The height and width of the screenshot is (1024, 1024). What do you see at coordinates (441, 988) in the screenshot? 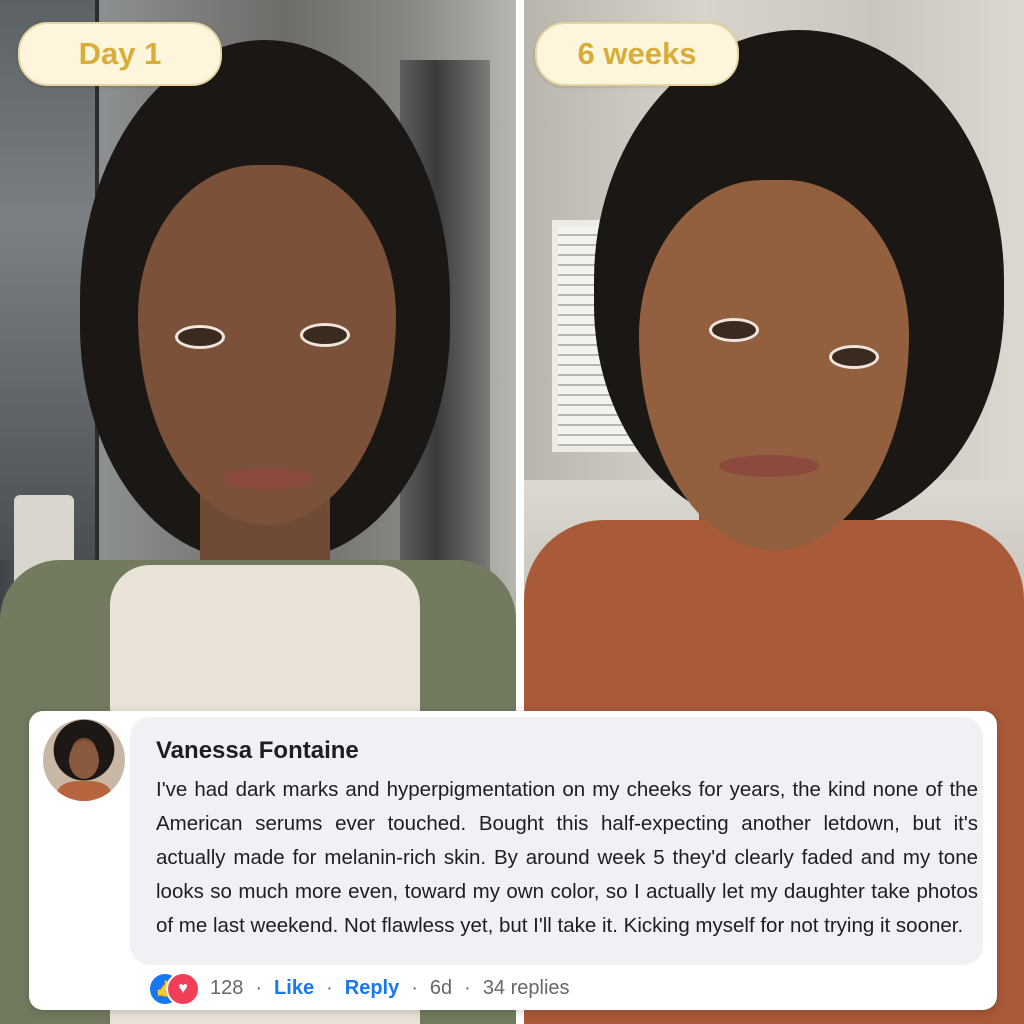
I see `comment-age: 6d` at bounding box center [441, 988].